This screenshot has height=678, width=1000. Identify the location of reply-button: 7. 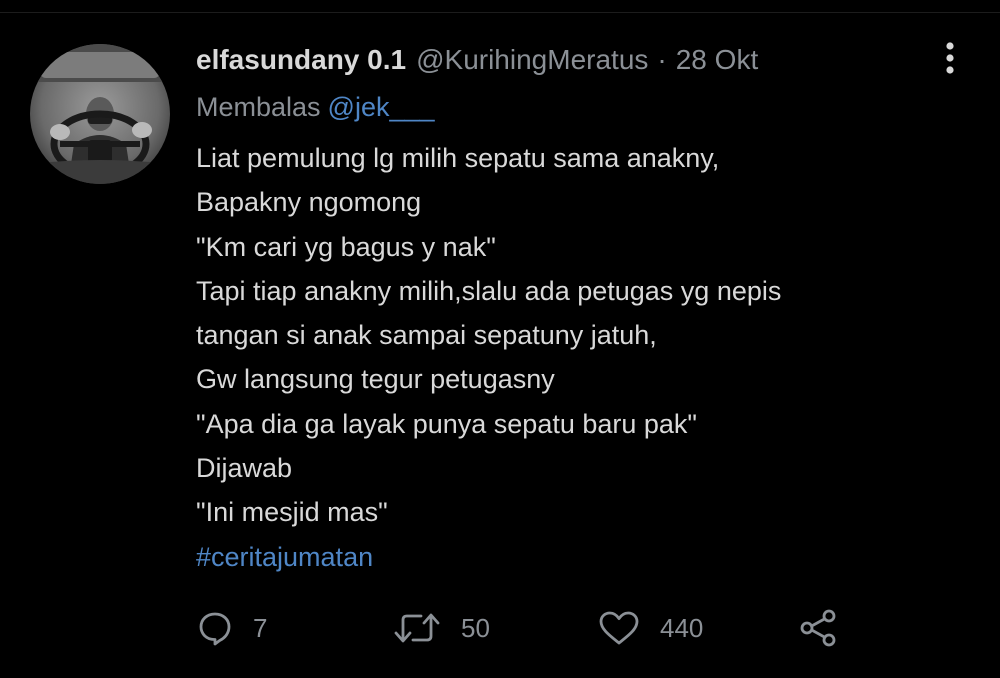
(232, 628).